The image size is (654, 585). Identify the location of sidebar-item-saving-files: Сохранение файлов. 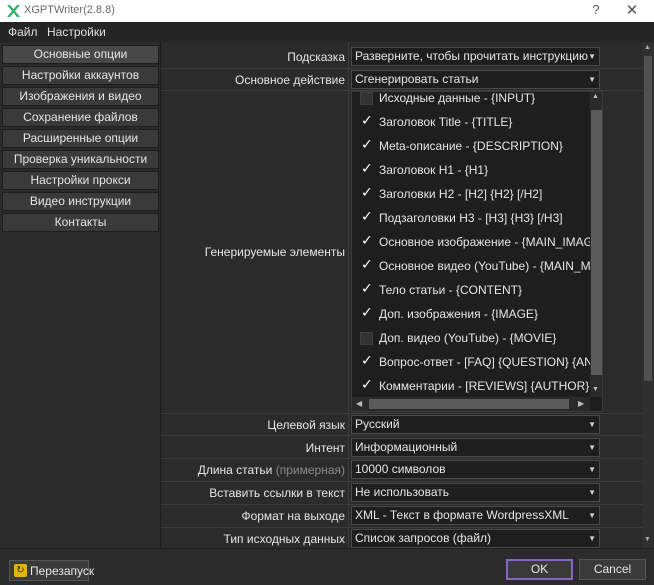
(80, 117).